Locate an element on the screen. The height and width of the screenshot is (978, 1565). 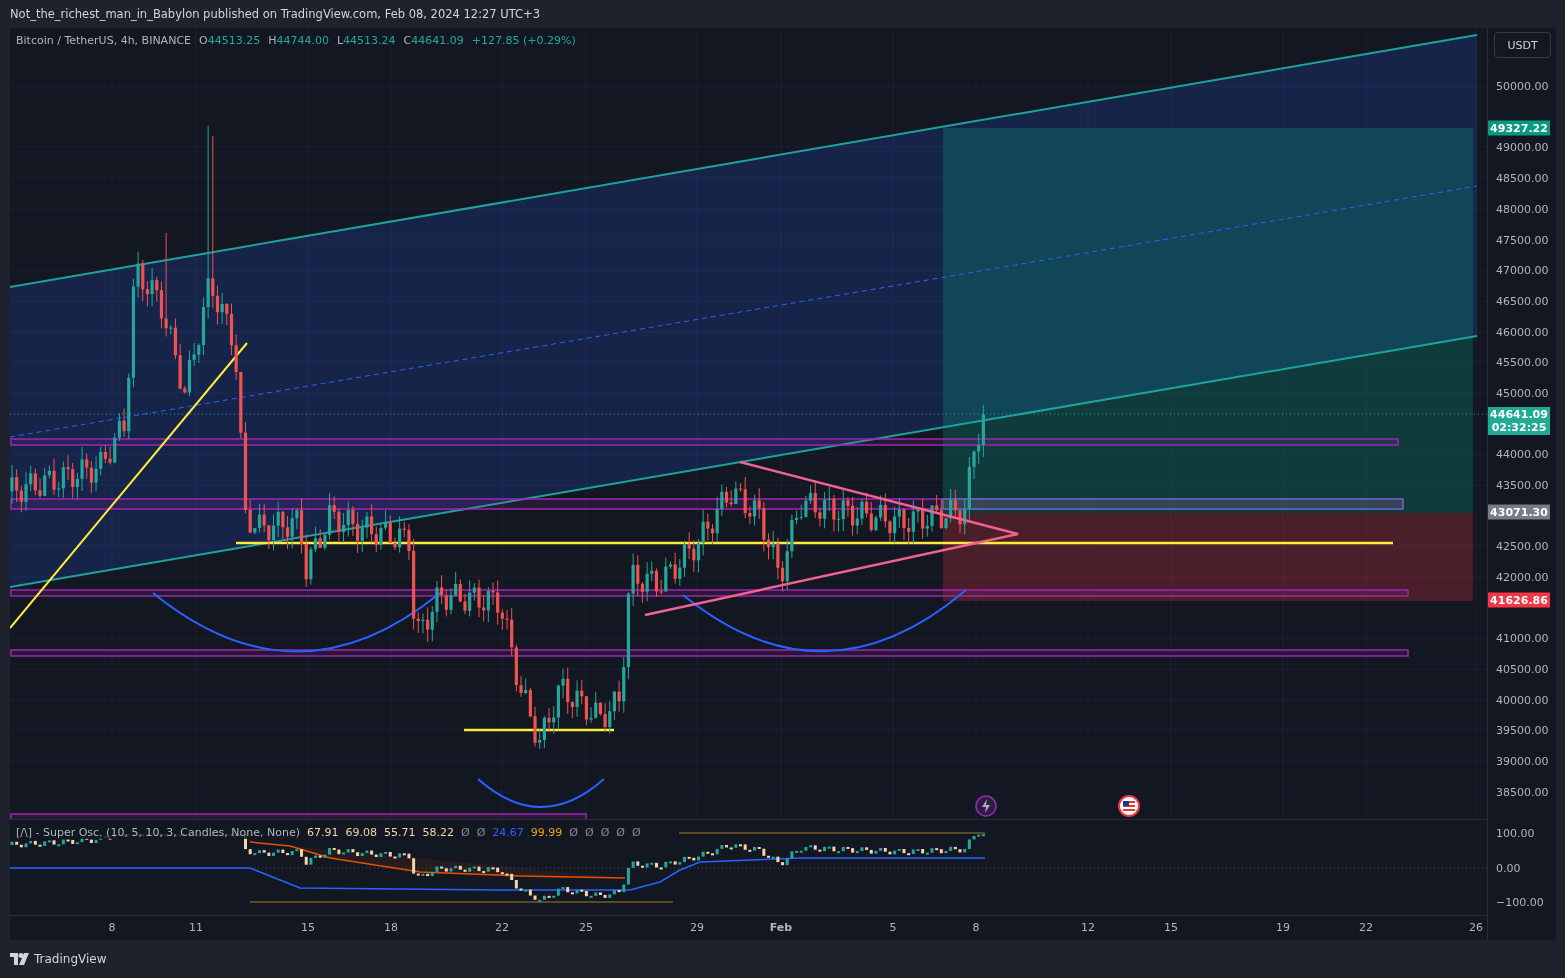
lightning-icon is located at coordinates (986, 806).